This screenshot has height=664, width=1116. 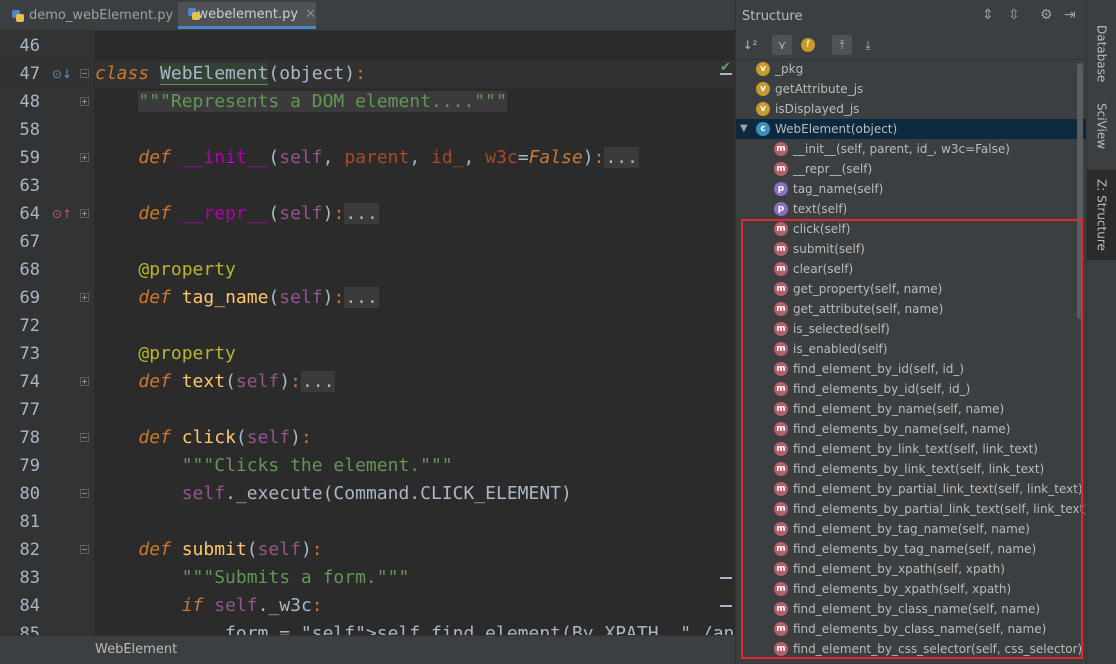 What do you see at coordinates (833, 169) in the screenshot?
I see `tree-item-label: __repr__(self)` at bounding box center [833, 169].